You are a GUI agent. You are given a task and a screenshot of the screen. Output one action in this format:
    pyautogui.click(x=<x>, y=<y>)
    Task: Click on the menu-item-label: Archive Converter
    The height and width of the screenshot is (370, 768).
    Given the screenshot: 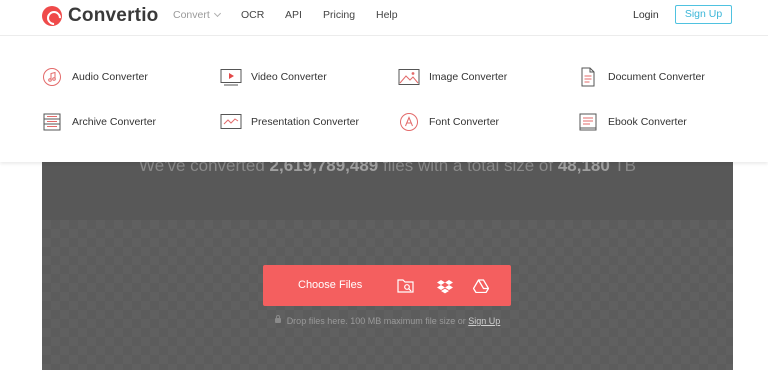 What is the action you would take?
    pyautogui.click(x=114, y=122)
    